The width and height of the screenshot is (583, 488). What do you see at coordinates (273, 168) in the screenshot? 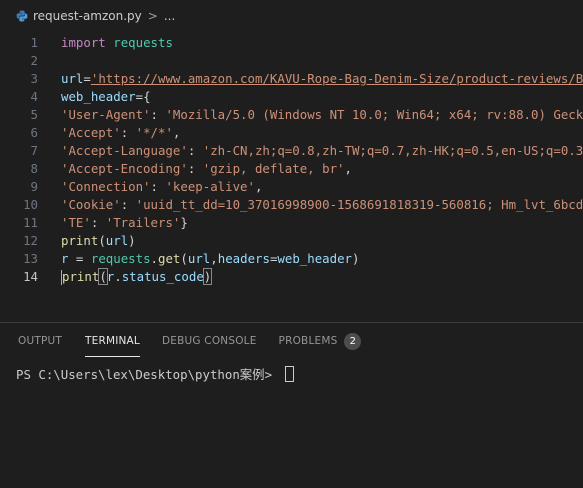
I see `code-token: 'gzip, deflate, br'` at bounding box center [273, 168].